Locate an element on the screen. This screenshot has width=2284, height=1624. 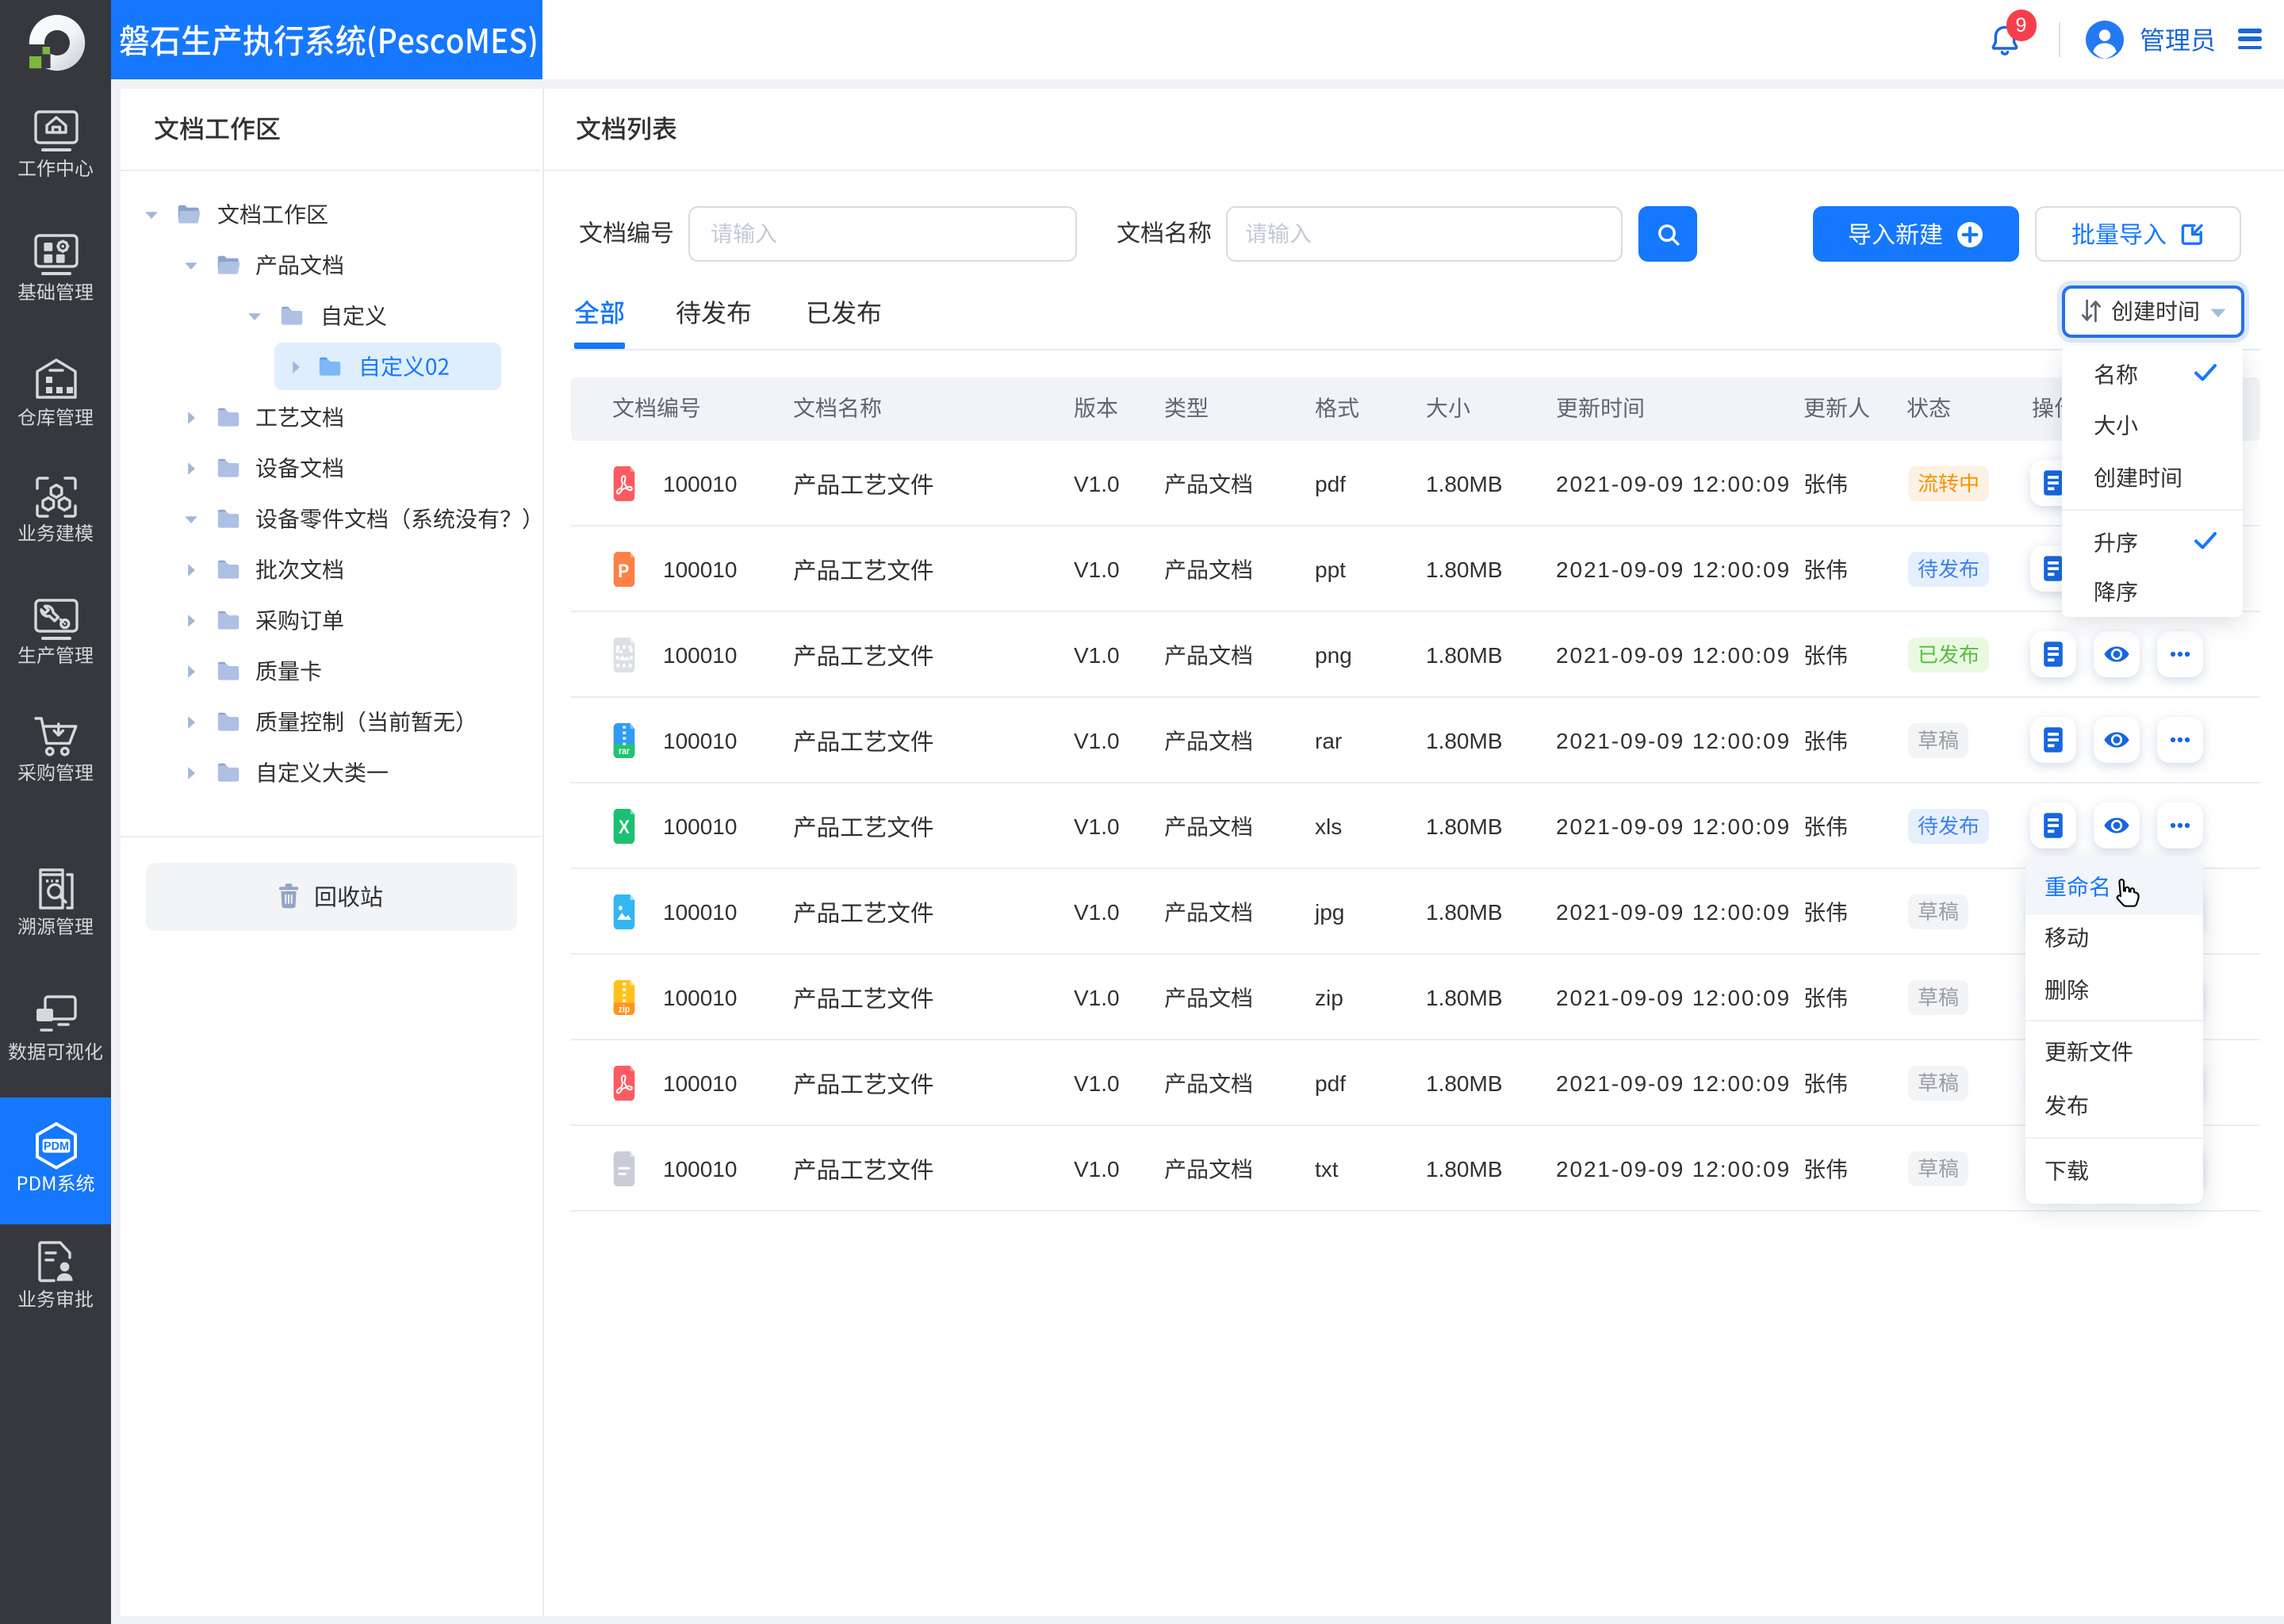
svg-text: P is located at coordinates (623, 570).